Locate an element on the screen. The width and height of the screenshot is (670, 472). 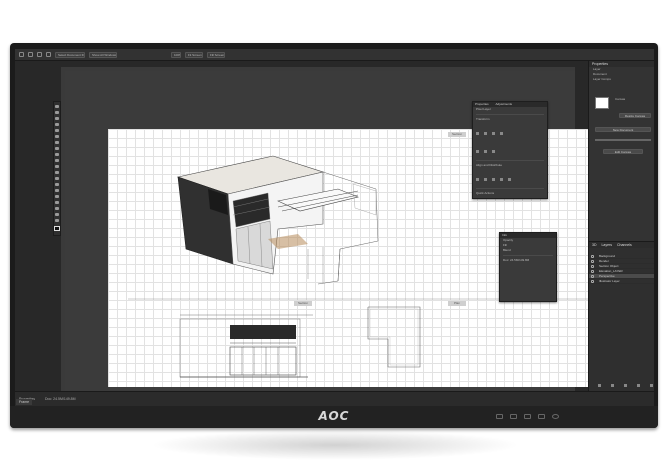
adjustment-icon is located at coordinates (638, 385).